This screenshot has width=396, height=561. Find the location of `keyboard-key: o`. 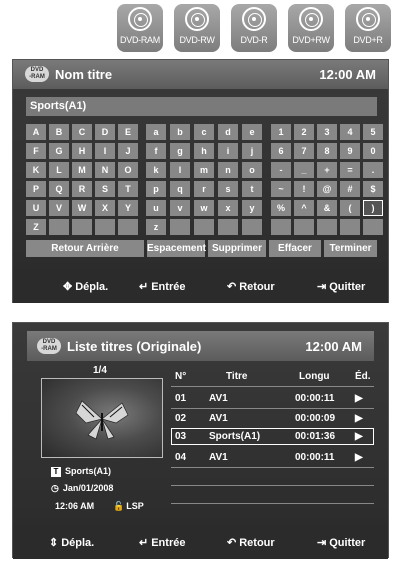

keyboard-key: o is located at coordinates (252, 170).